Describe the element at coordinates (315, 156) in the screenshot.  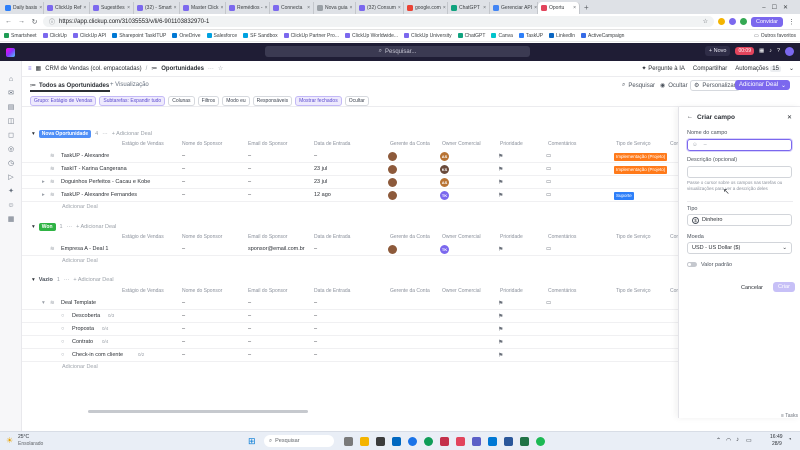
I see `entry-date: –` at that location.